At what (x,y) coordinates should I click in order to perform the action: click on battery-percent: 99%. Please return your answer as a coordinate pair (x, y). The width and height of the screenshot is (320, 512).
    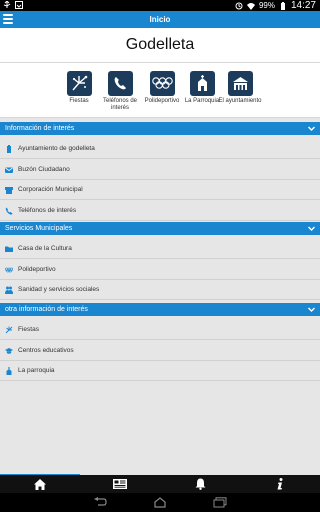
    Looking at the image, I should click on (266, 5).